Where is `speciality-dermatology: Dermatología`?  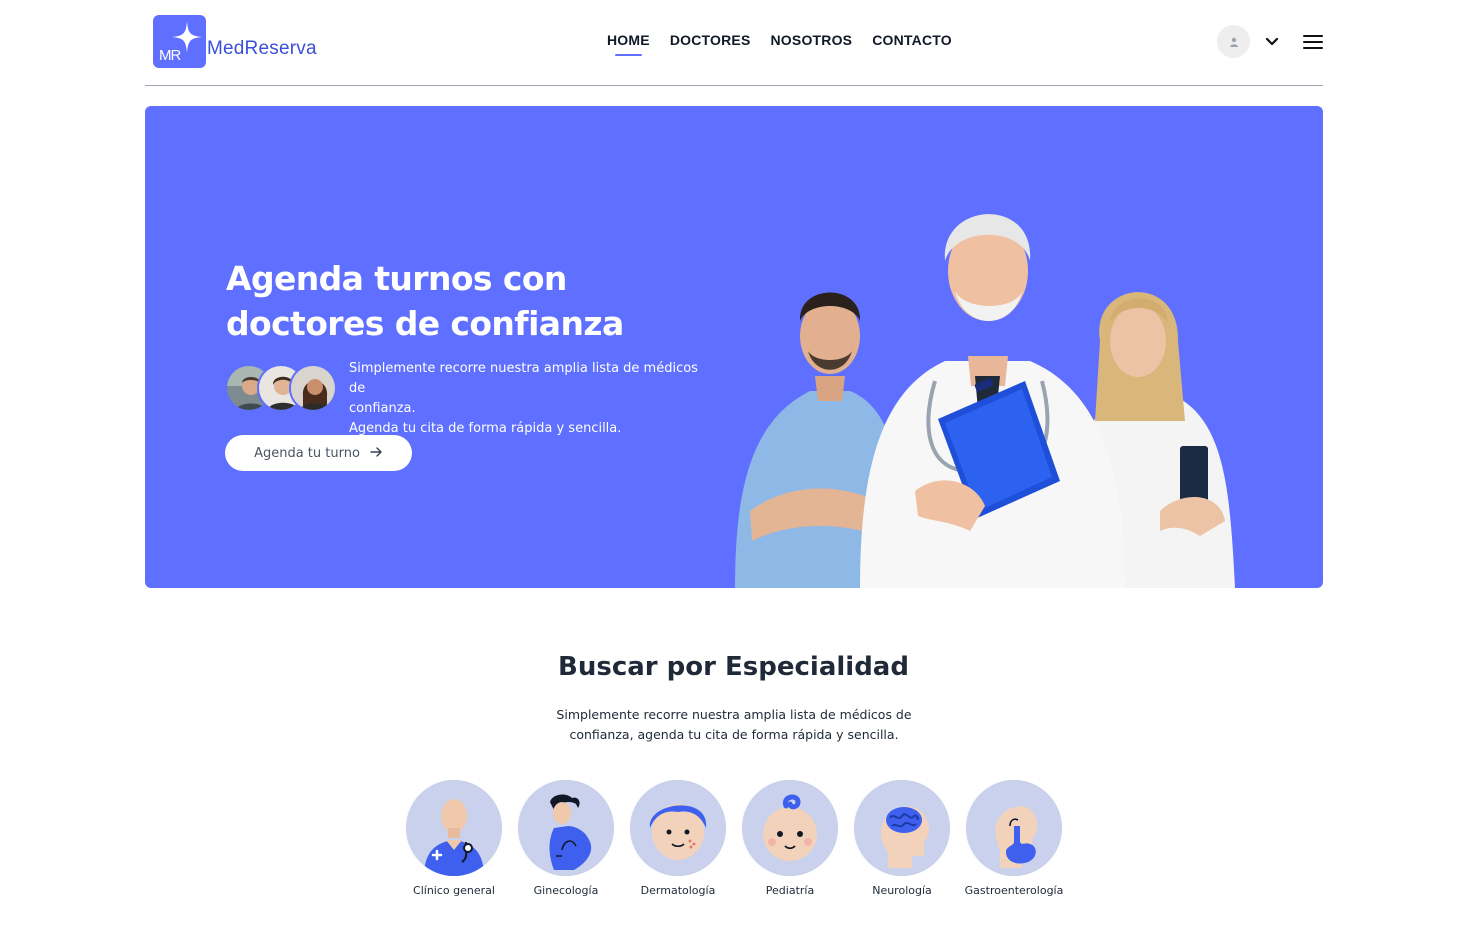
speciality-dermatology: Dermatología is located at coordinates (678, 838).